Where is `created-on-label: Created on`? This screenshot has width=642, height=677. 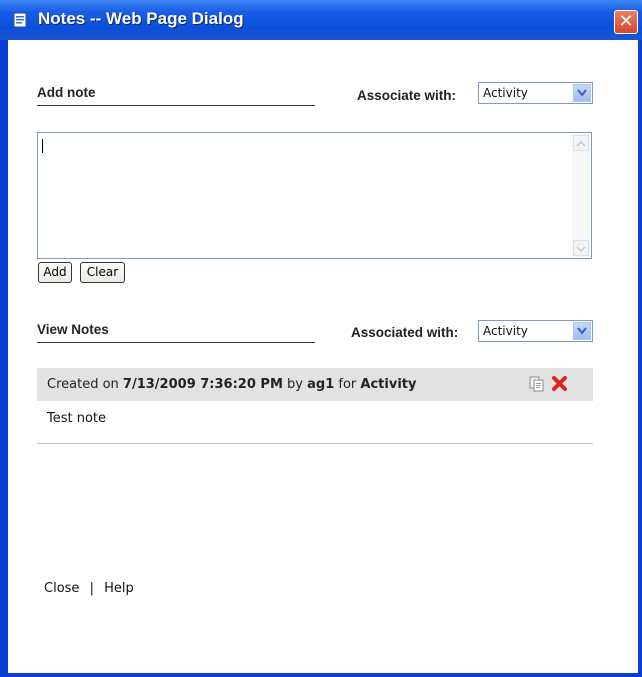
created-on-label: Created on is located at coordinates (83, 384).